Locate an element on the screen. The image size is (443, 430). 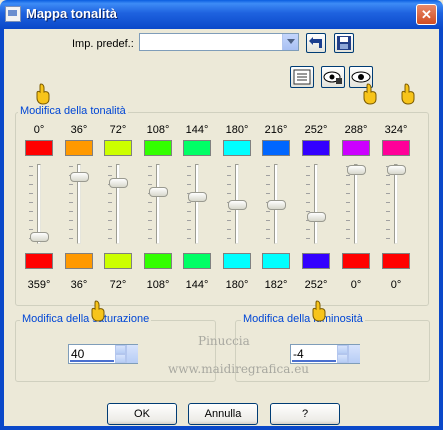
hue-bottom-label: 36° is located at coordinates (79, 285).